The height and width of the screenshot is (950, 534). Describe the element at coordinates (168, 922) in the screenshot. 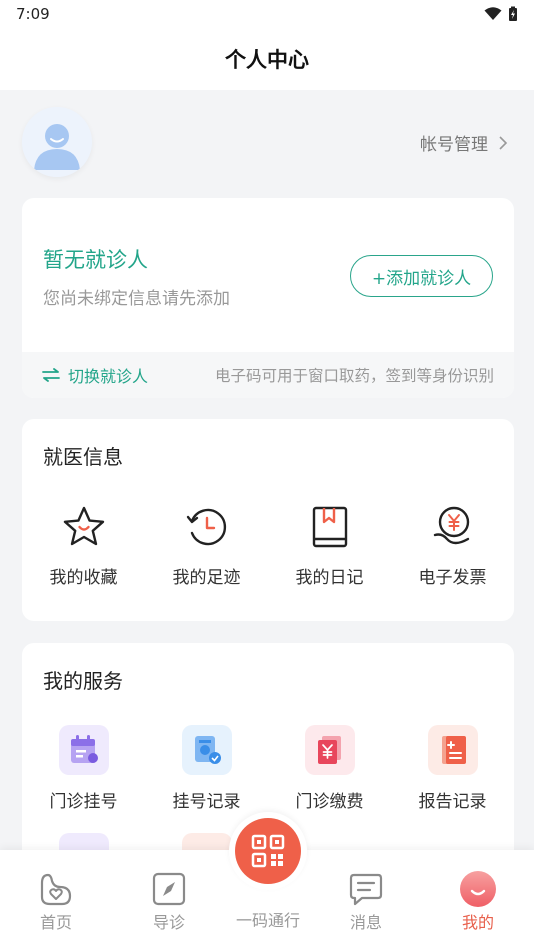

I see `tab-label: 导诊` at that location.